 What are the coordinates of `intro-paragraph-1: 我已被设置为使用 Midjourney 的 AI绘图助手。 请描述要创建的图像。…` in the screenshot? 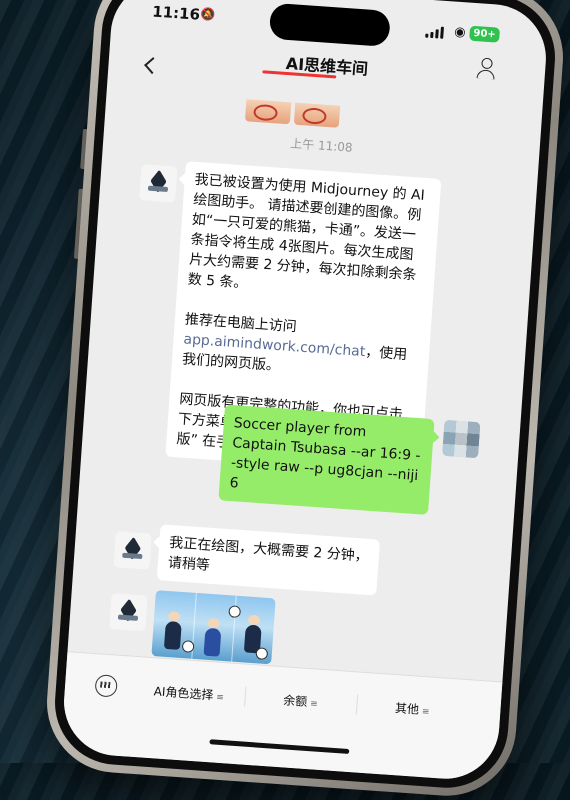 It's located at (306, 231).